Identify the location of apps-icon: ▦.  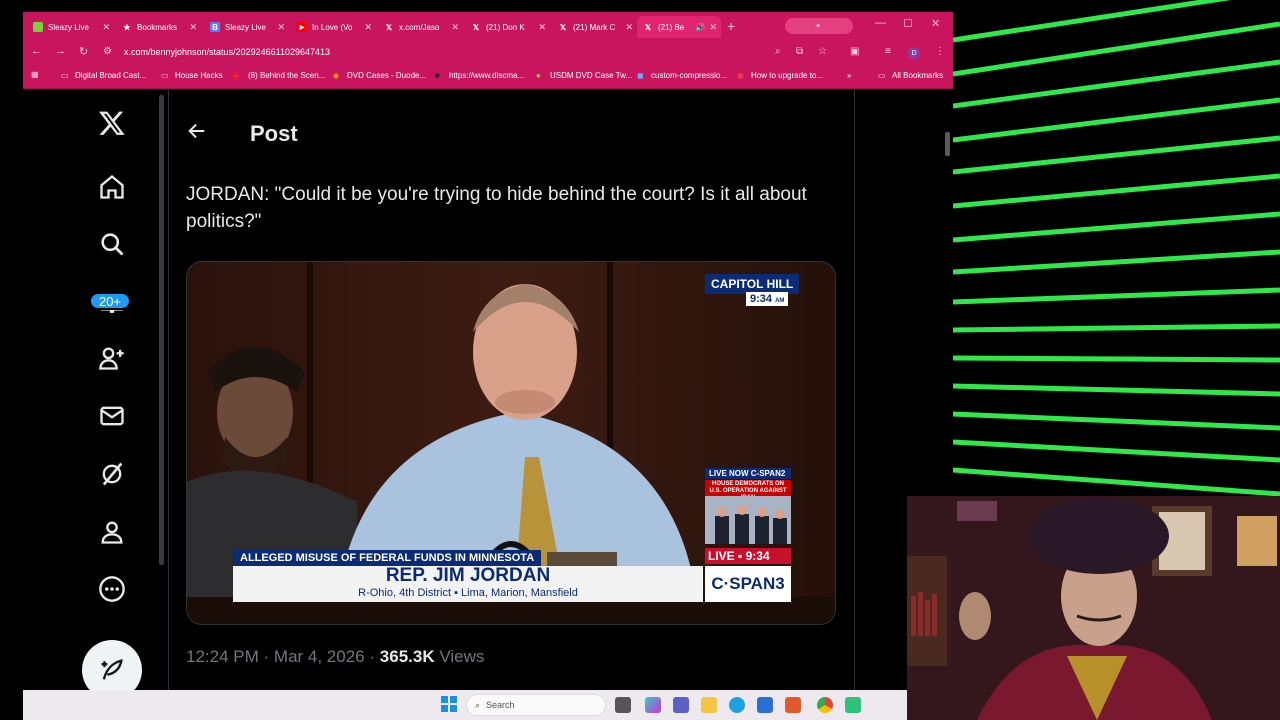
(38, 75).